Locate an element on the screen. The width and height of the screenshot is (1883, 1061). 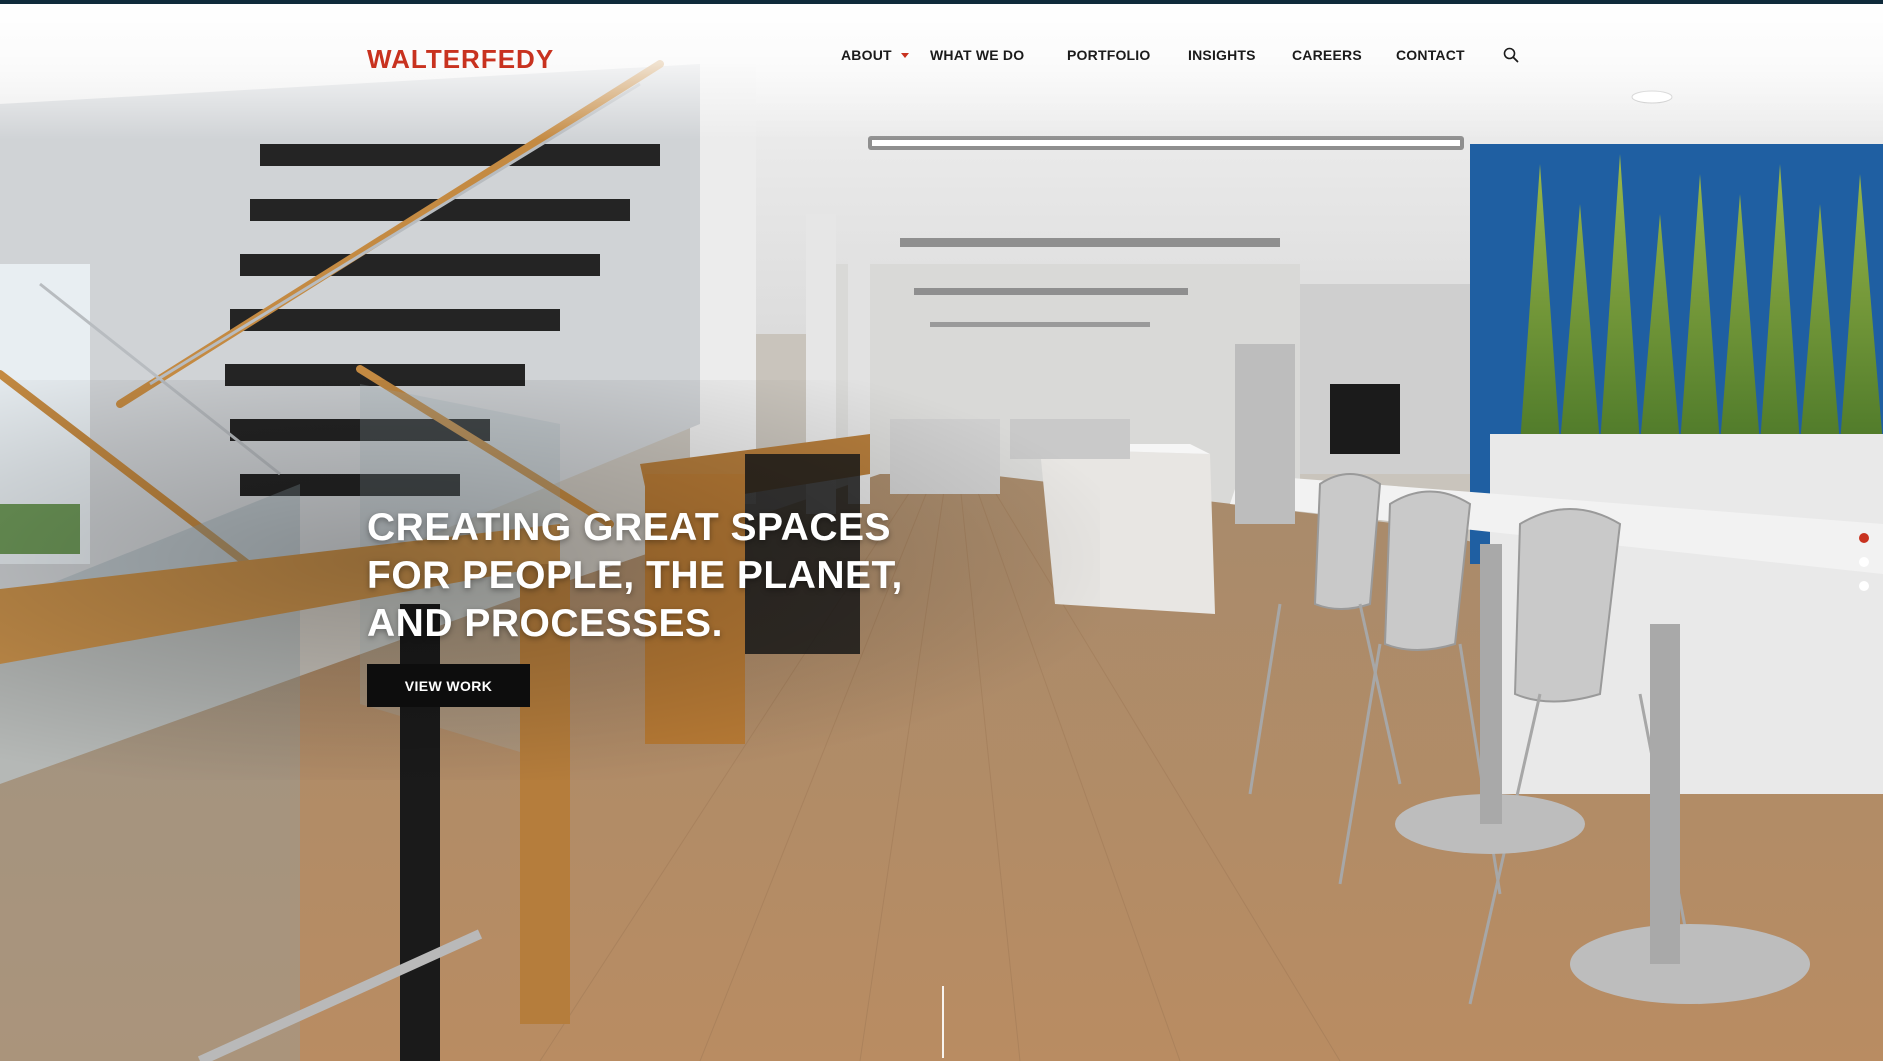
nav-item-careers: CAREERS is located at coordinates (1327, 55).